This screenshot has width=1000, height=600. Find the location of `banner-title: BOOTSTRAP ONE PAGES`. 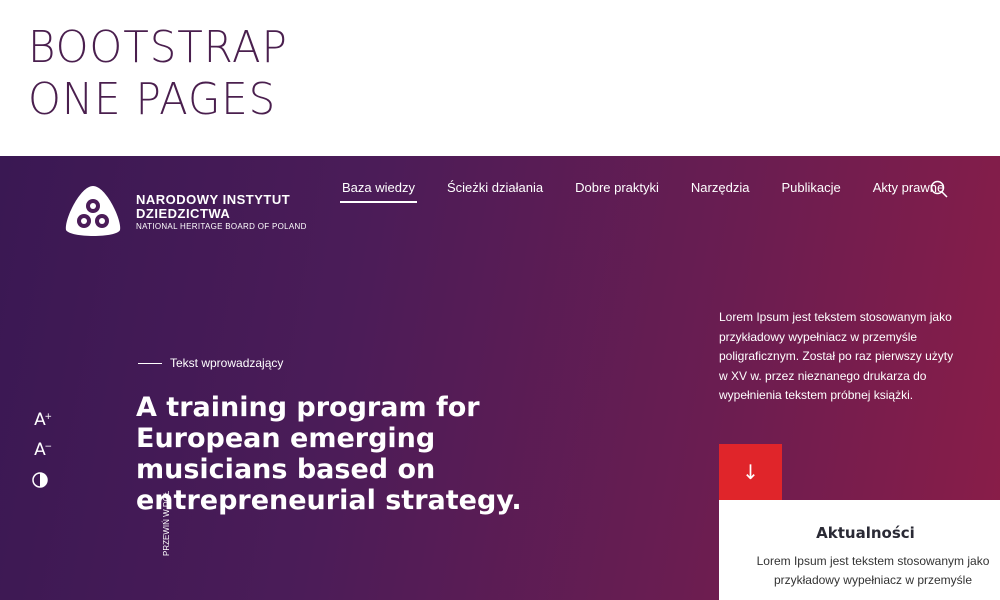

banner-title: BOOTSTRAP ONE PAGES is located at coordinates (164, 74).